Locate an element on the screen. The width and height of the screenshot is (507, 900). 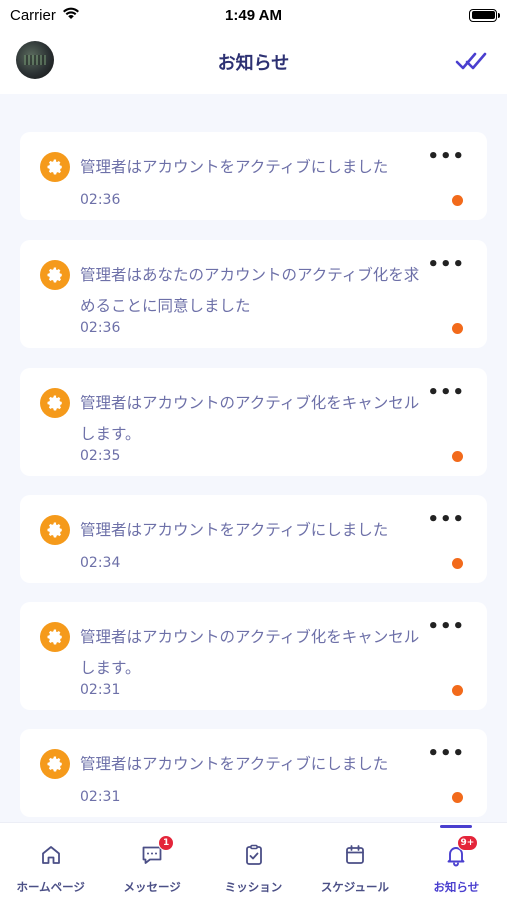
tab-schedule: スケジュール is located at coordinates (354, 861).